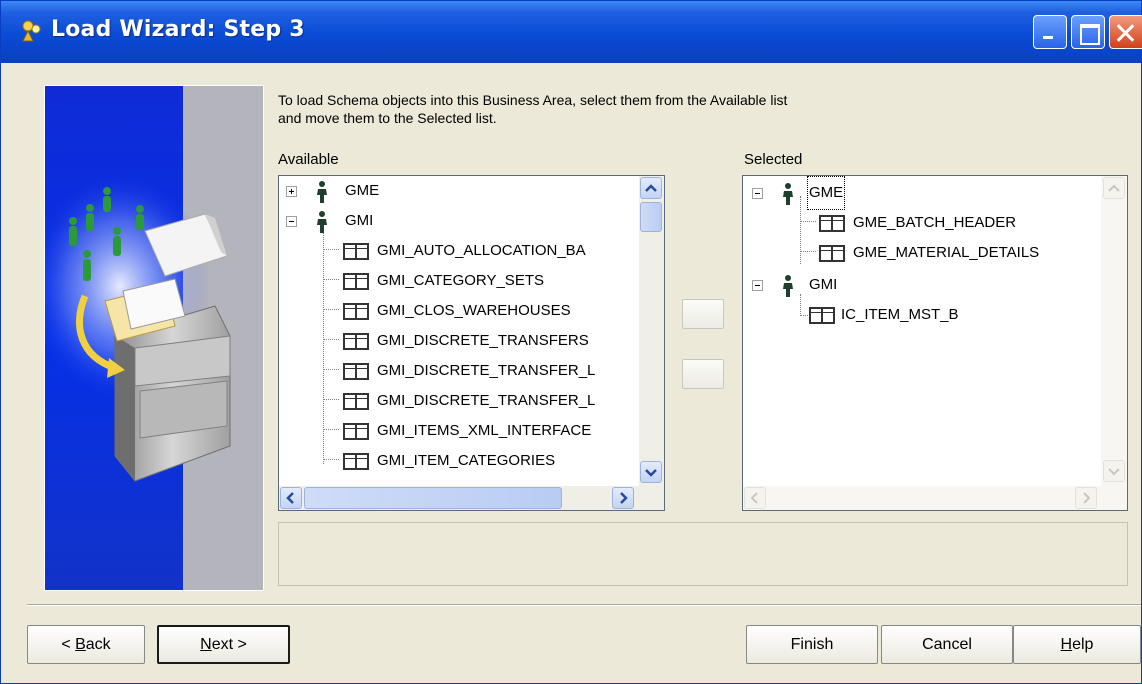 This screenshot has width=1142, height=684. Describe the element at coordinates (651, 331) in the screenshot. I see `available-vertical-scrollbar` at that location.